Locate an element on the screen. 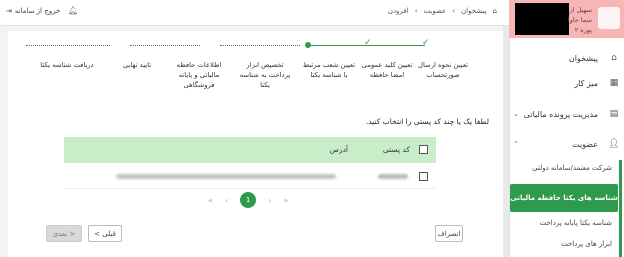  table-header: کد پستی آدرس is located at coordinates (250, 150).